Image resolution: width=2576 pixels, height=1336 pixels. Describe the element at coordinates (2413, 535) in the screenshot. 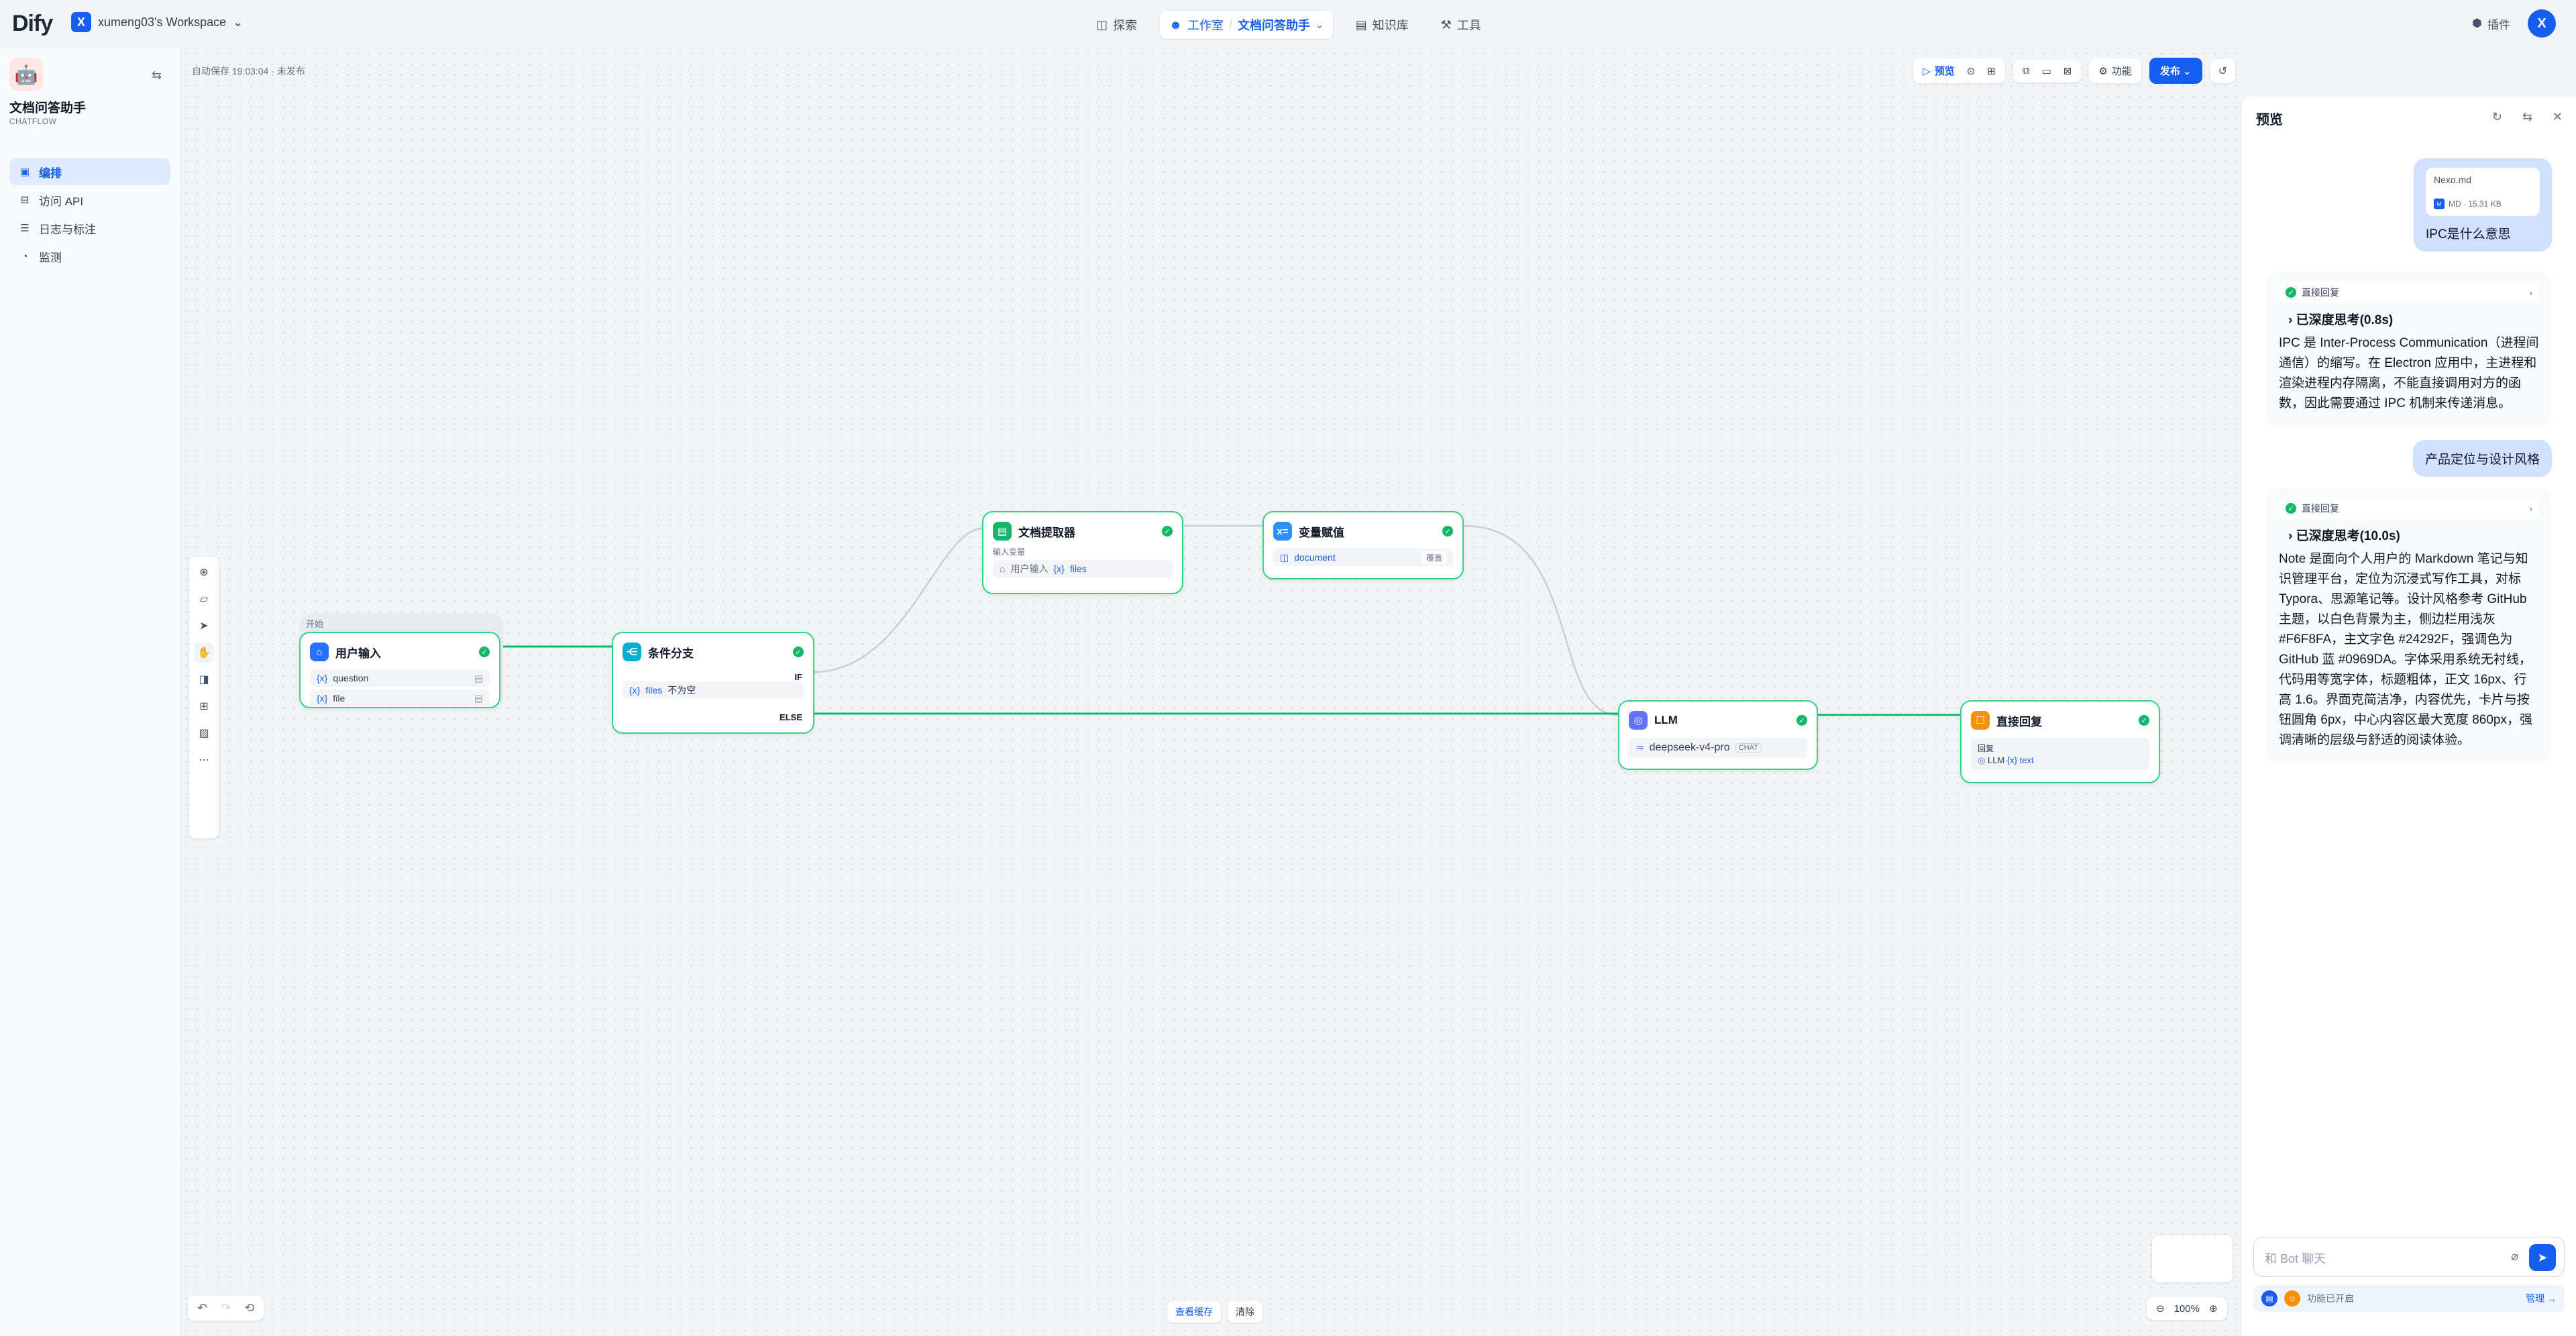

I see `thinking-toggle: › 已深度思考(10.0s)` at that location.